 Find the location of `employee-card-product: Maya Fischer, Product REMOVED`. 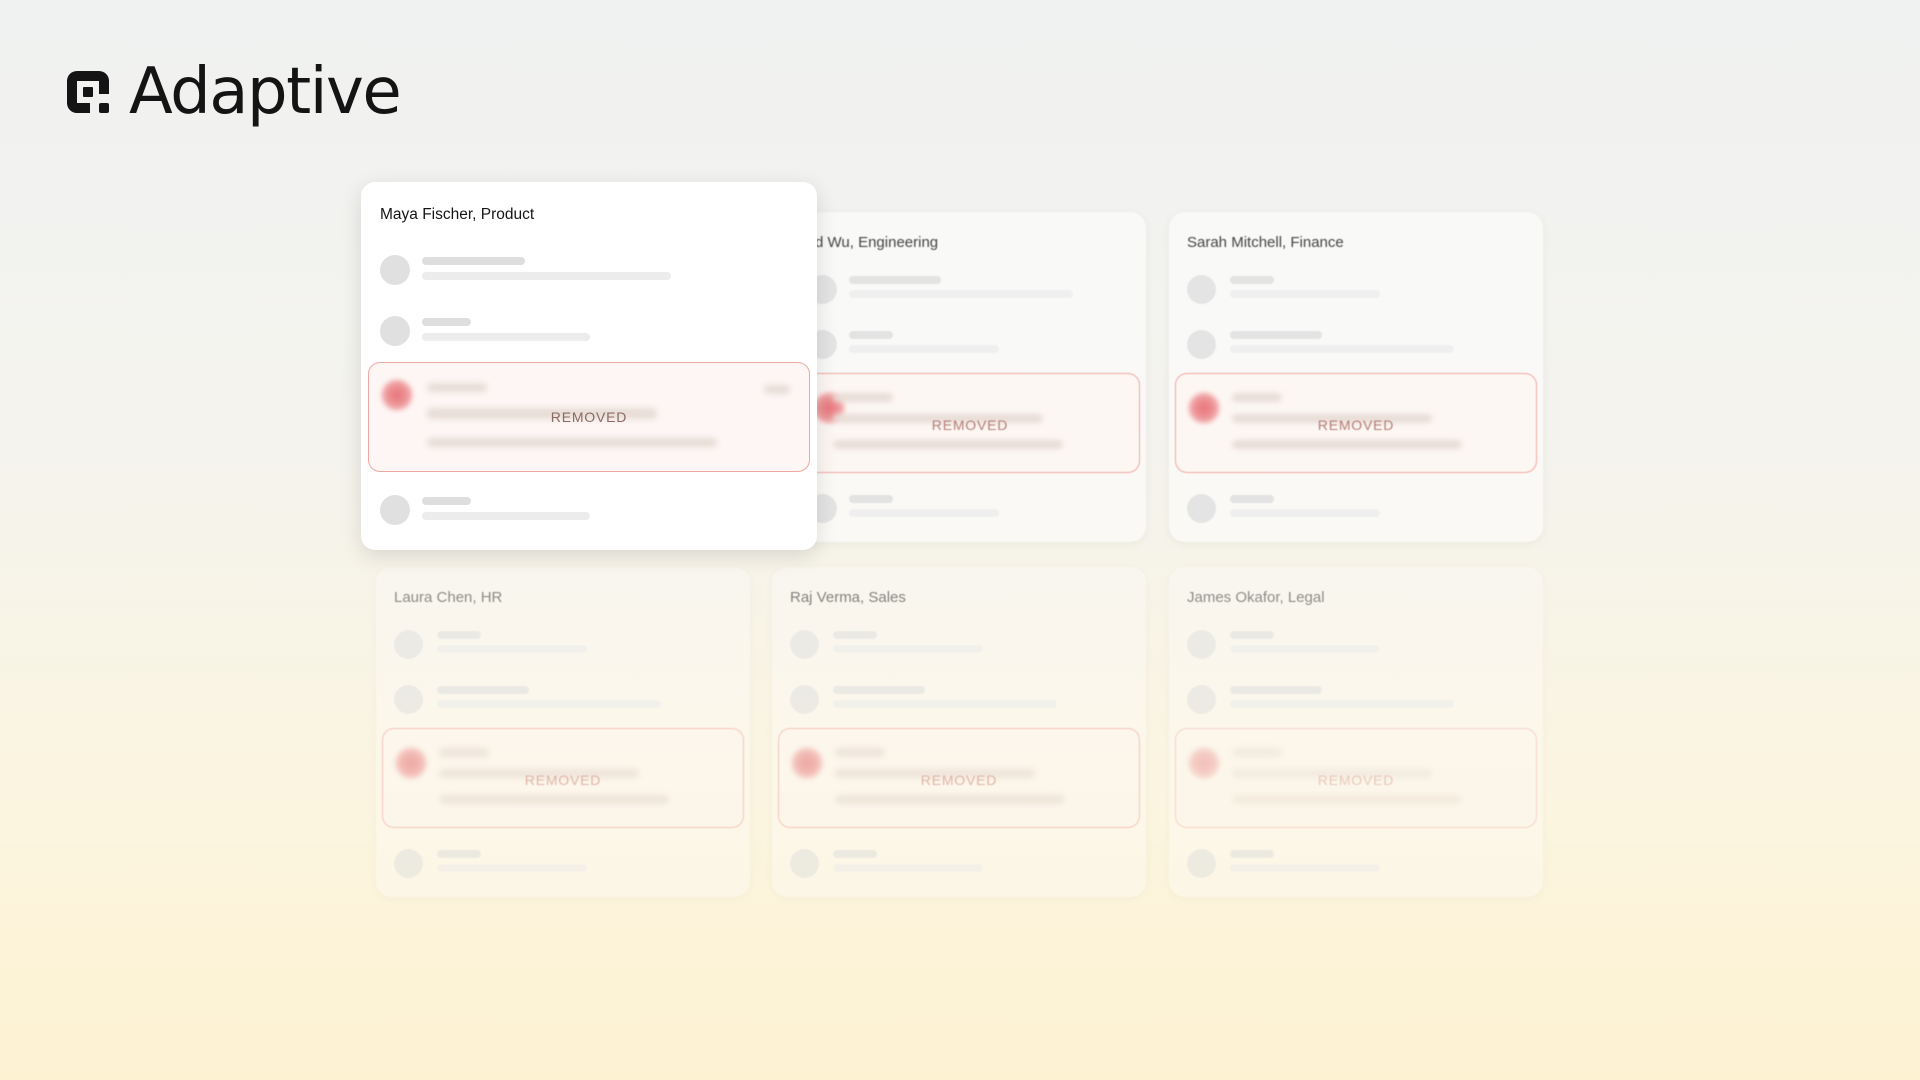

employee-card-product: Maya Fischer, Product REMOVED is located at coordinates (589, 366).